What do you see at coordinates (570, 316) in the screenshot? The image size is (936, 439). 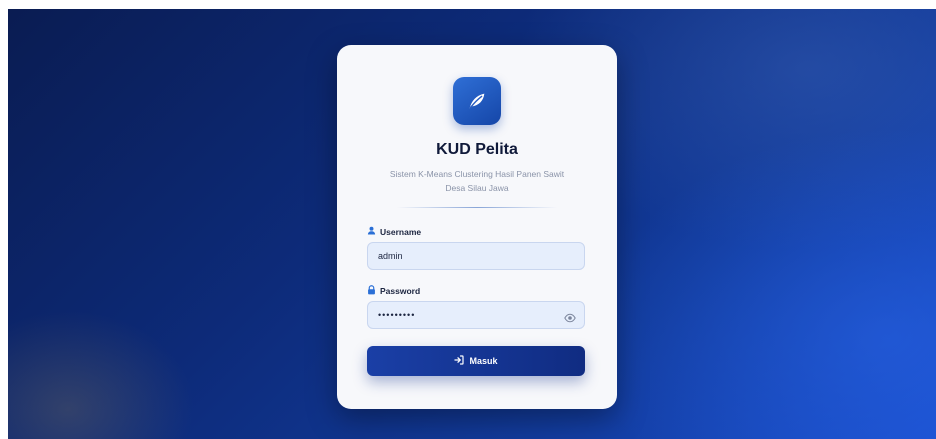 I see `eye-icon` at bounding box center [570, 316].